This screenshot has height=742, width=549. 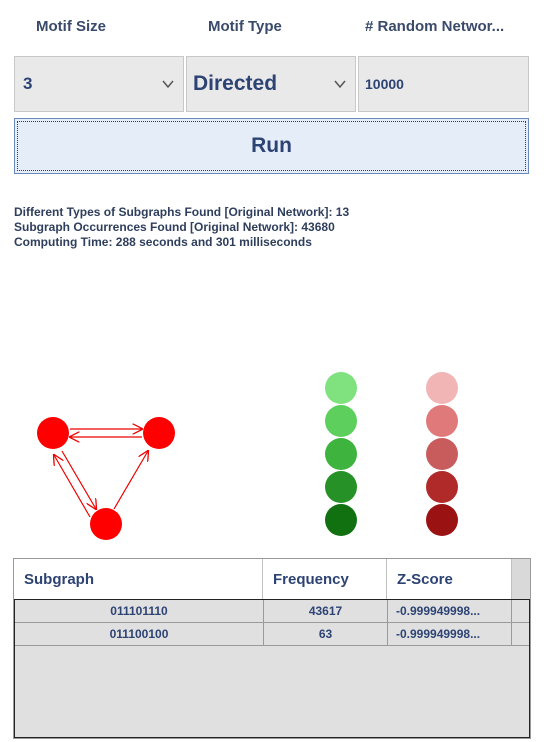 I want to click on motif-type-value: Directed, so click(x=235, y=83).